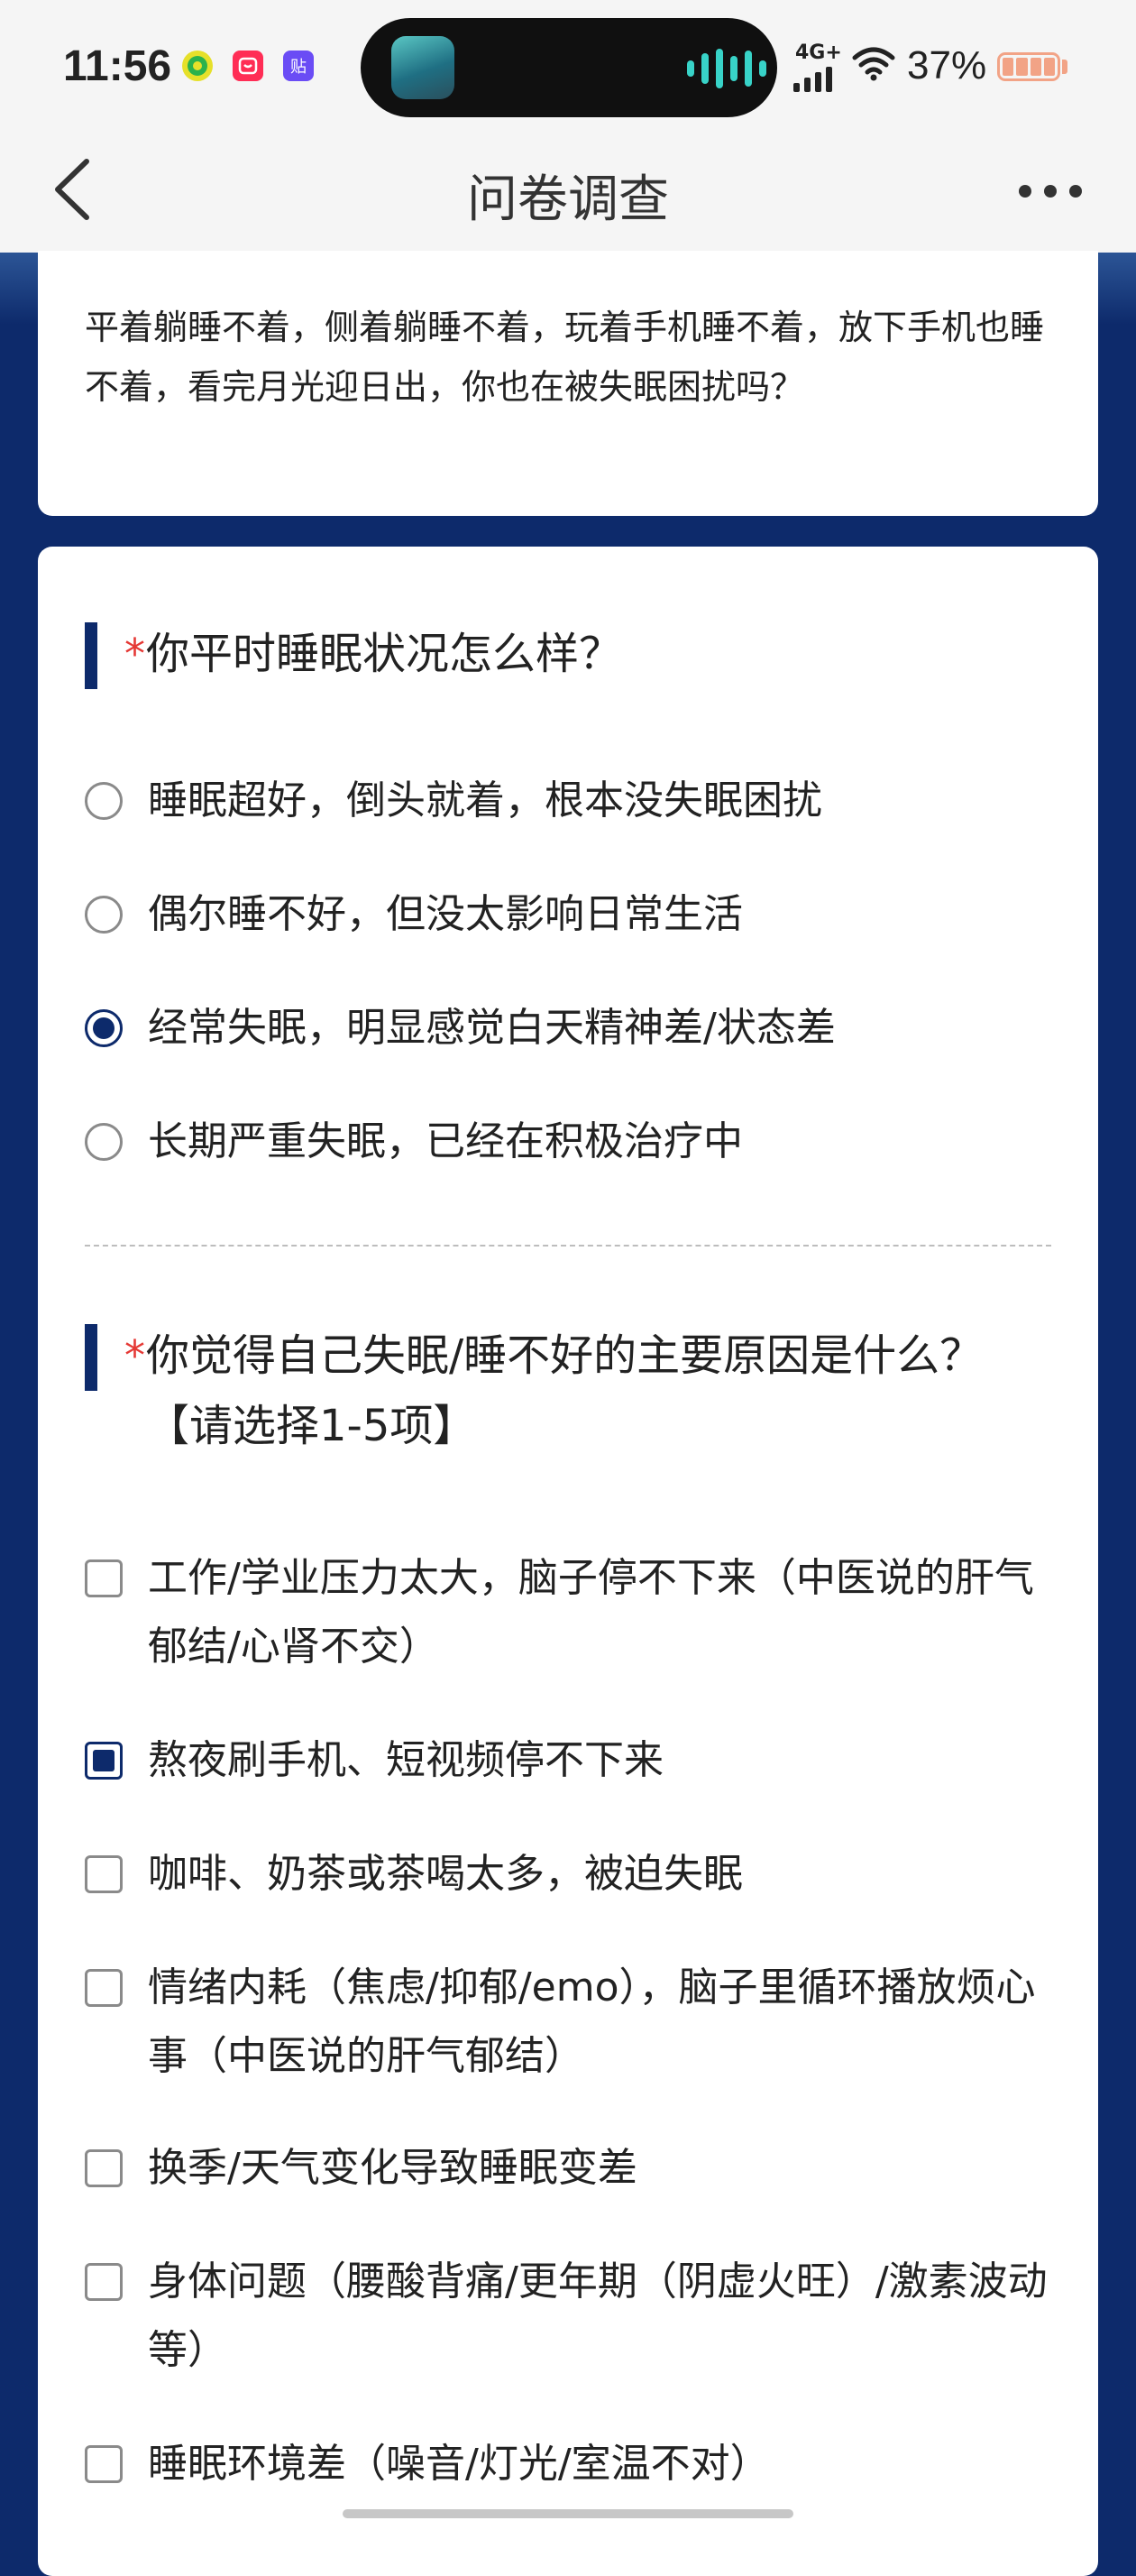  What do you see at coordinates (492, 1028) in the screenshot?
I see `option-label: 经常失眠，明显感觉白天精神差/状态差` at bounding box center [492, 1028].